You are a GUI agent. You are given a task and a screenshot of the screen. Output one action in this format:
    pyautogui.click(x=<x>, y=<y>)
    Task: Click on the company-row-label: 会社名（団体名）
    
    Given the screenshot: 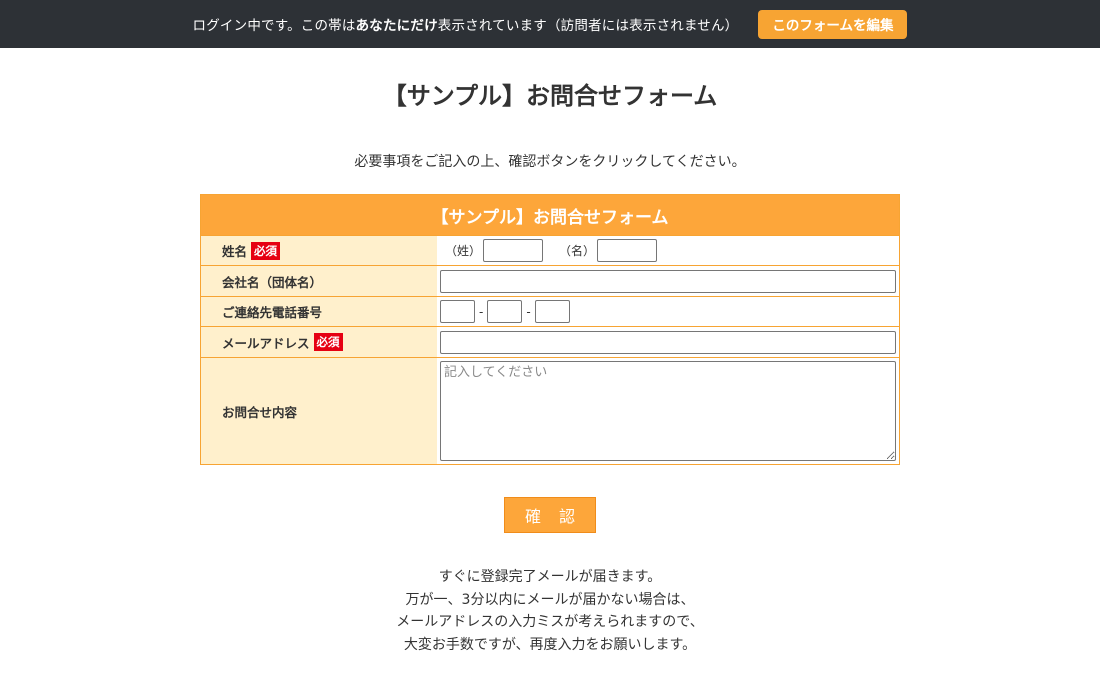 What is the action you would take?
    pyautogui.click(x=319, y=281)
    